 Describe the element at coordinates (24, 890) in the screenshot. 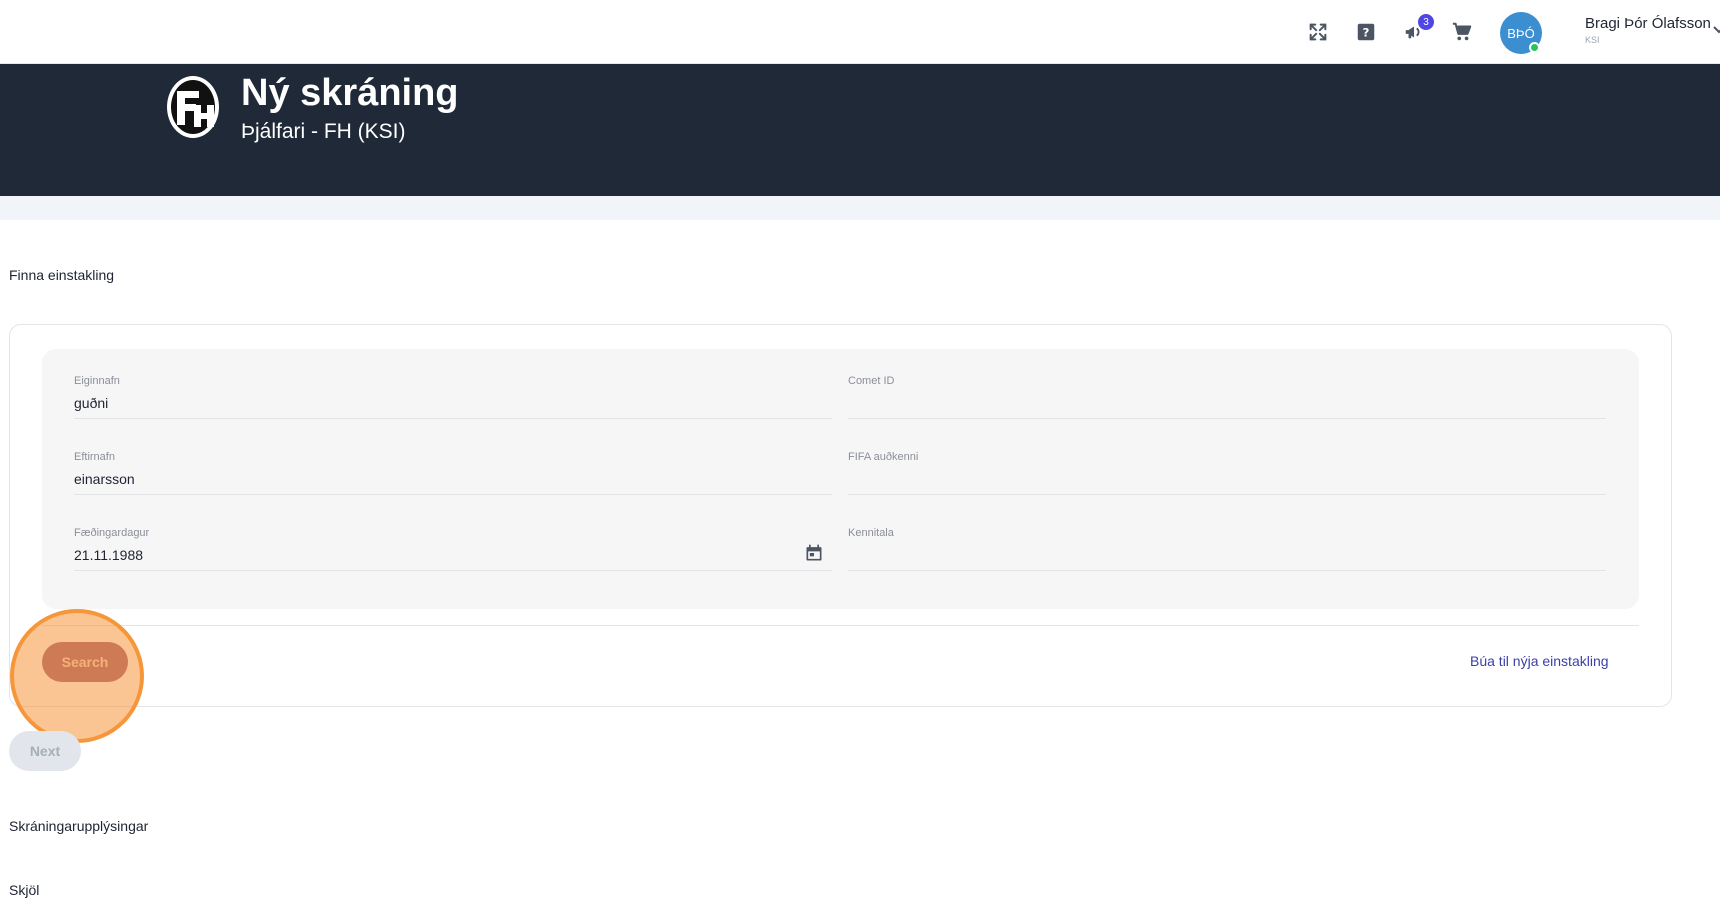

I see `section-title-documents: Skjöl` at that location.